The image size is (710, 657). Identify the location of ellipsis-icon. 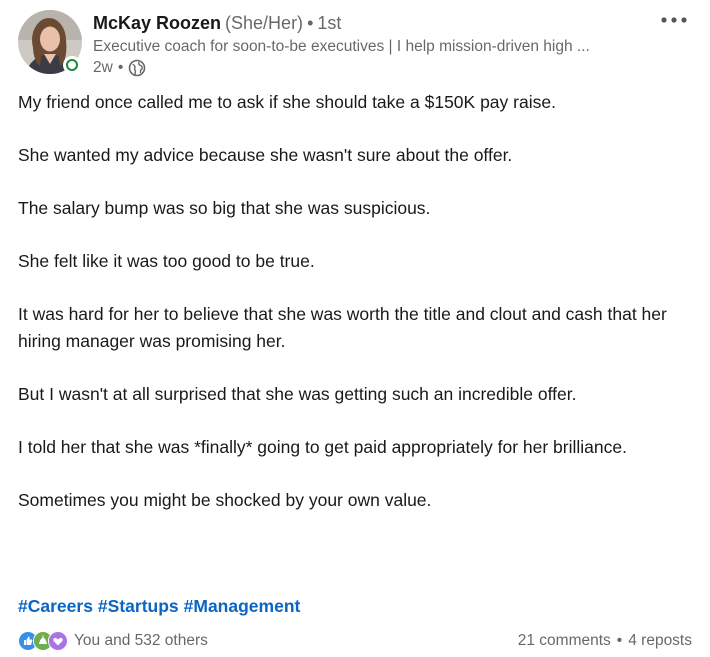
(674, 20).